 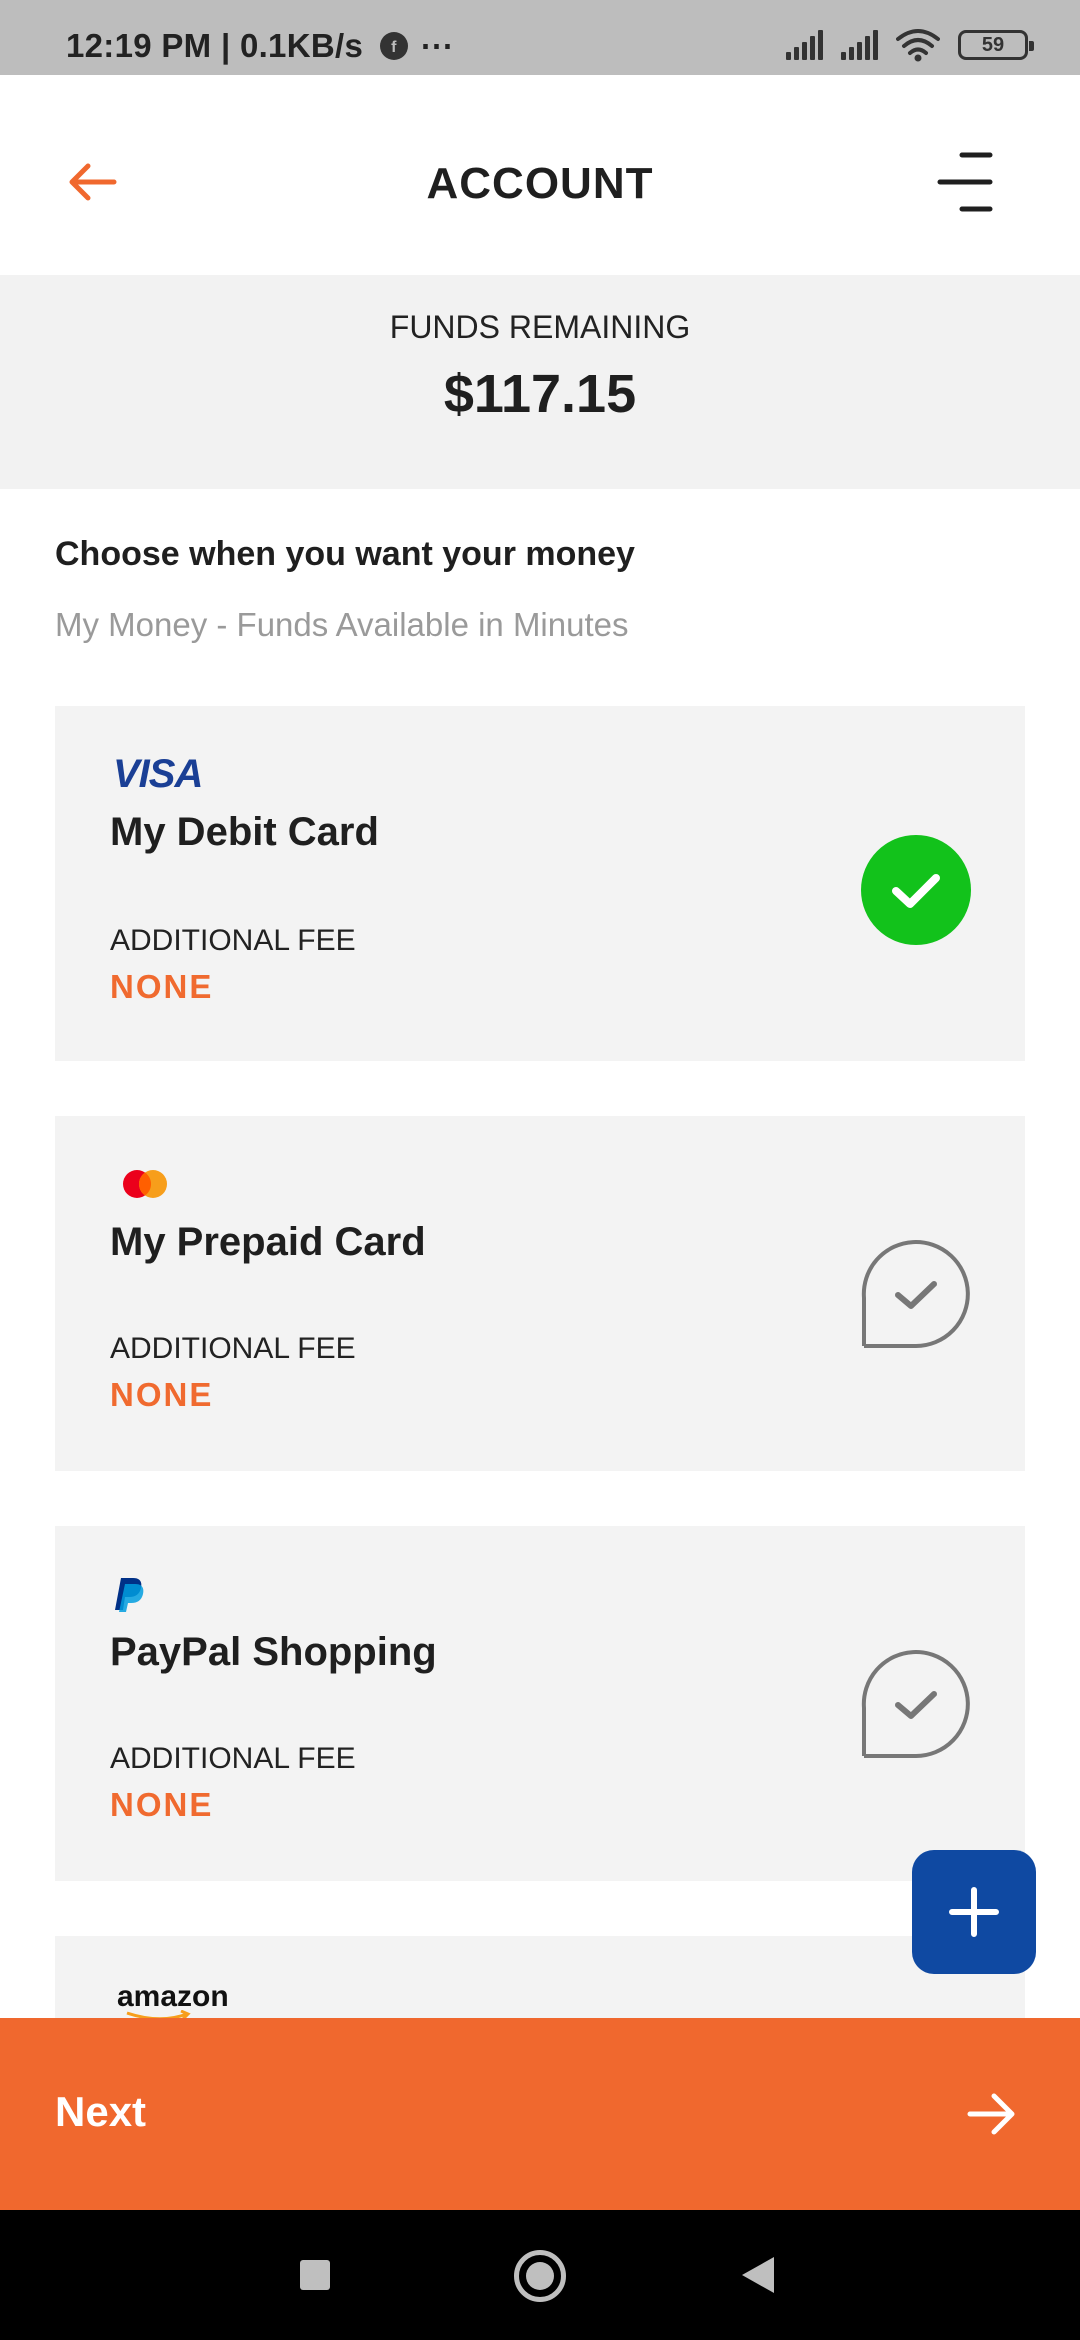 What do you see at coordinates (215, 45) in the screenshot?
I see `status-time-text: 12:19 PM | 0.1KB/s` at bounding box center [215, 45].